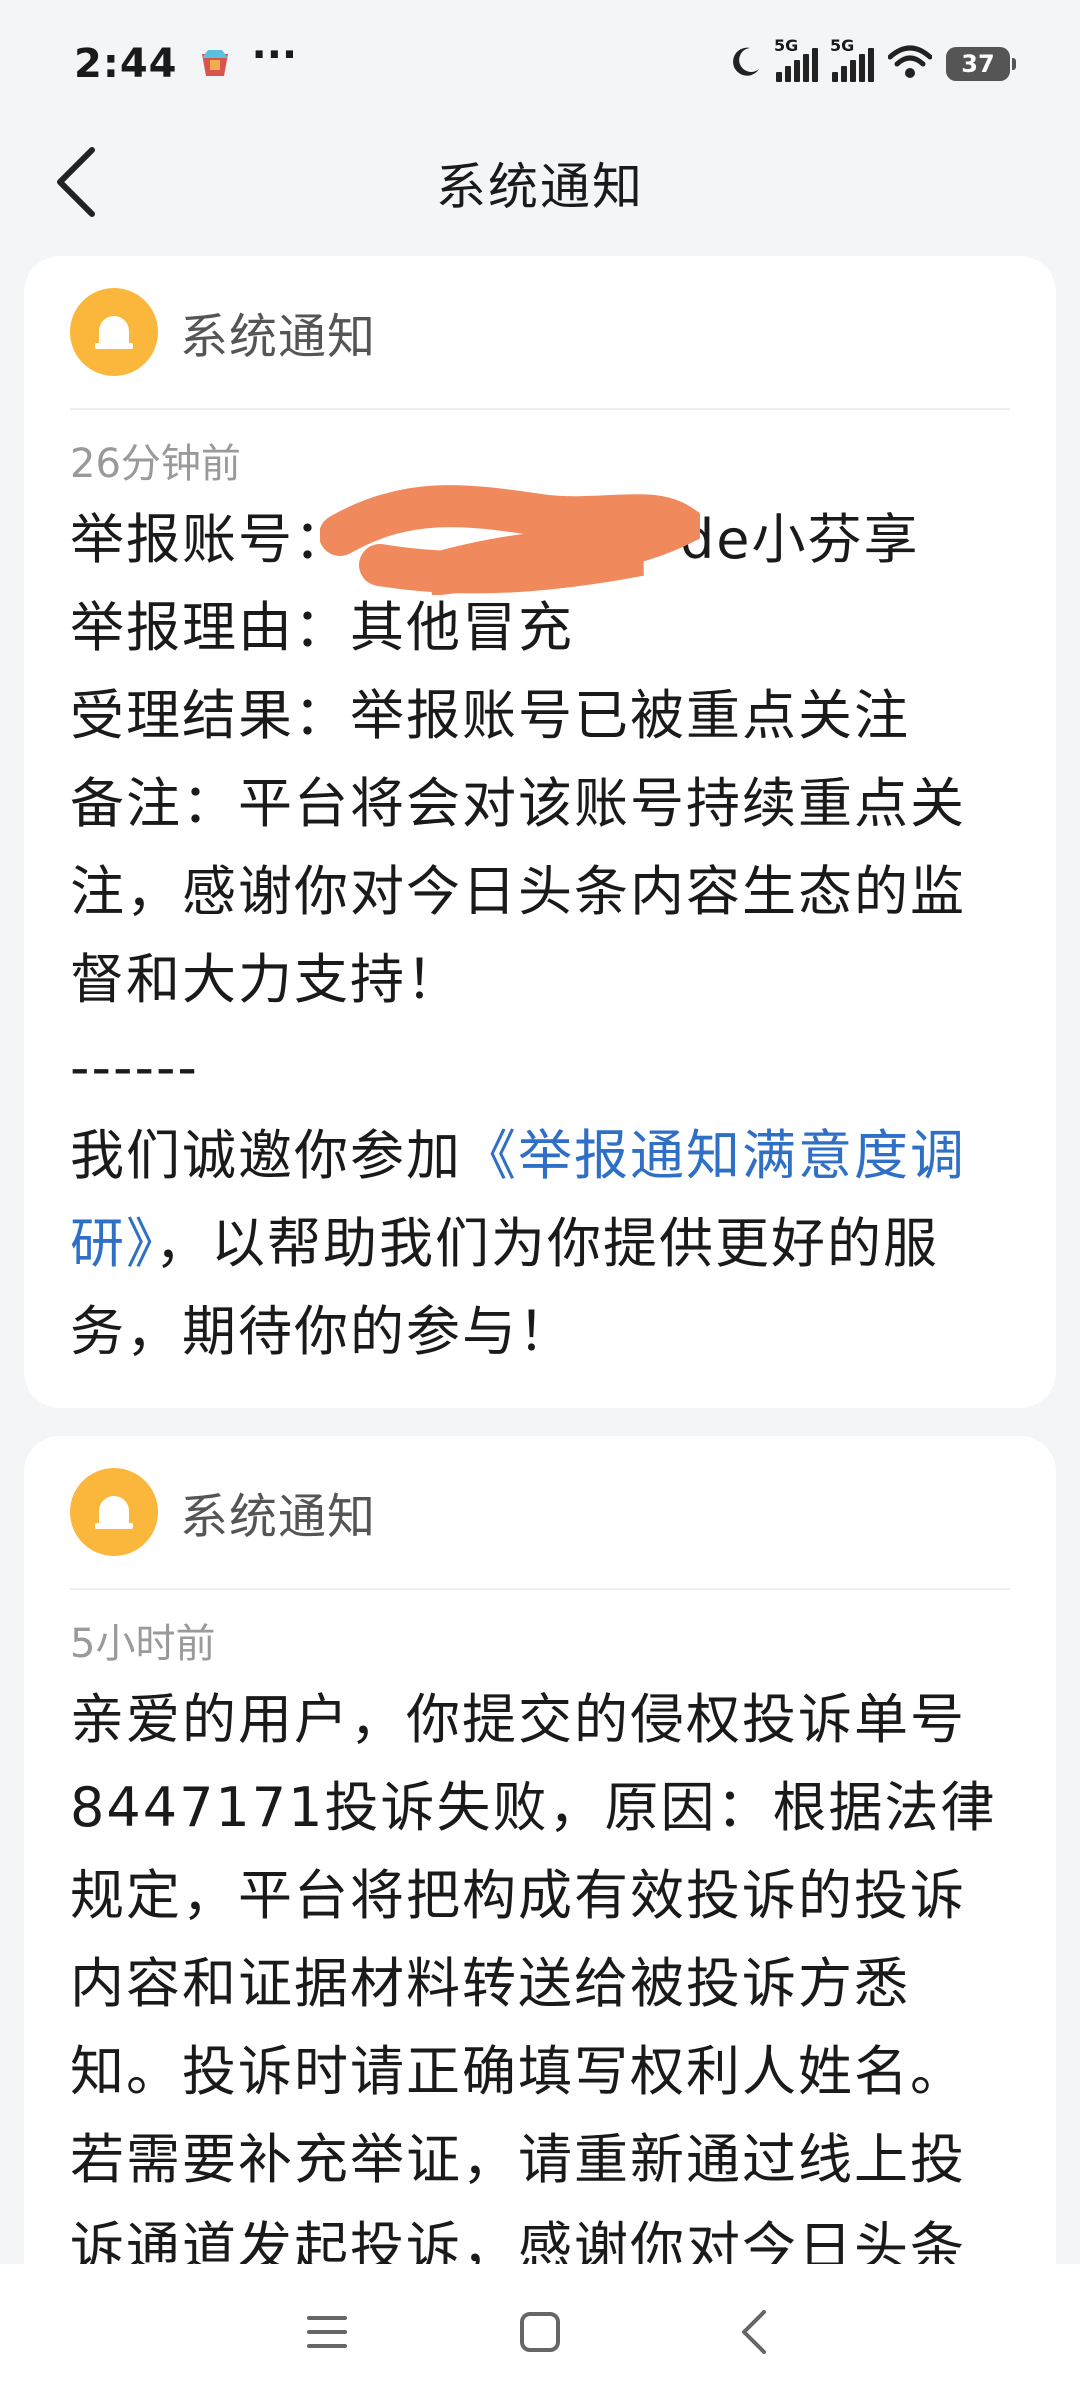 The height and width of the screenshot is (2400, 1080). What do you see at coordinates (540, 187) in the screenshot?
I see `page-title: 系统通知` at bounding box center [540, 187].